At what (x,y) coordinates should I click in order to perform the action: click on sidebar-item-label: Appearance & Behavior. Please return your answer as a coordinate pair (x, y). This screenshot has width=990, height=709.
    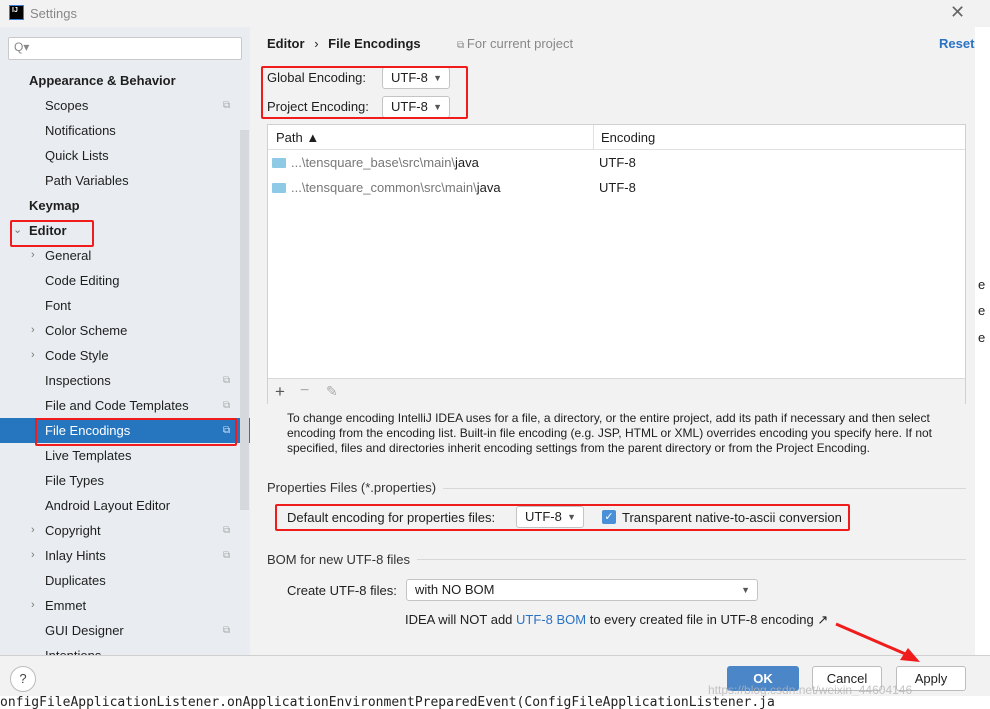
    Looking at the image, I should click on (102, 80).